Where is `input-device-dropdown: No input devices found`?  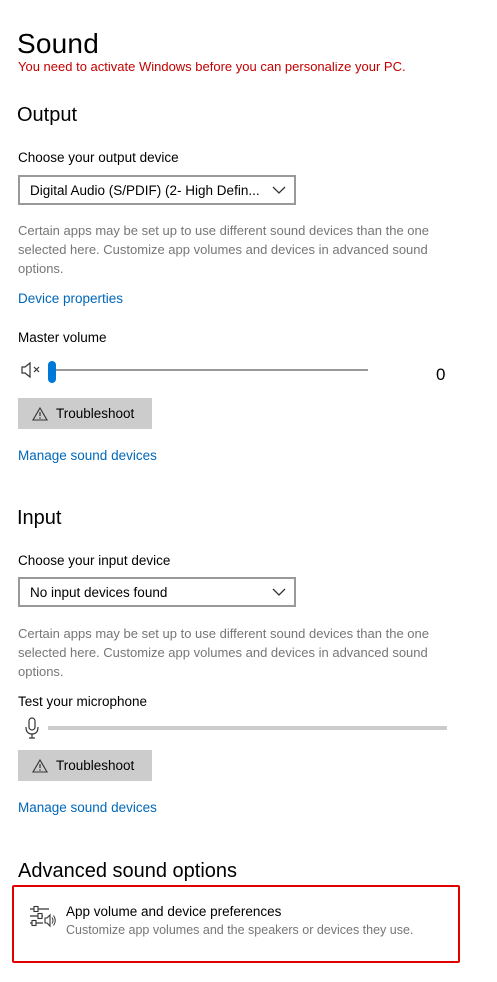
input-device-dropdown: No input devices found is located at coordinates (157, 592).